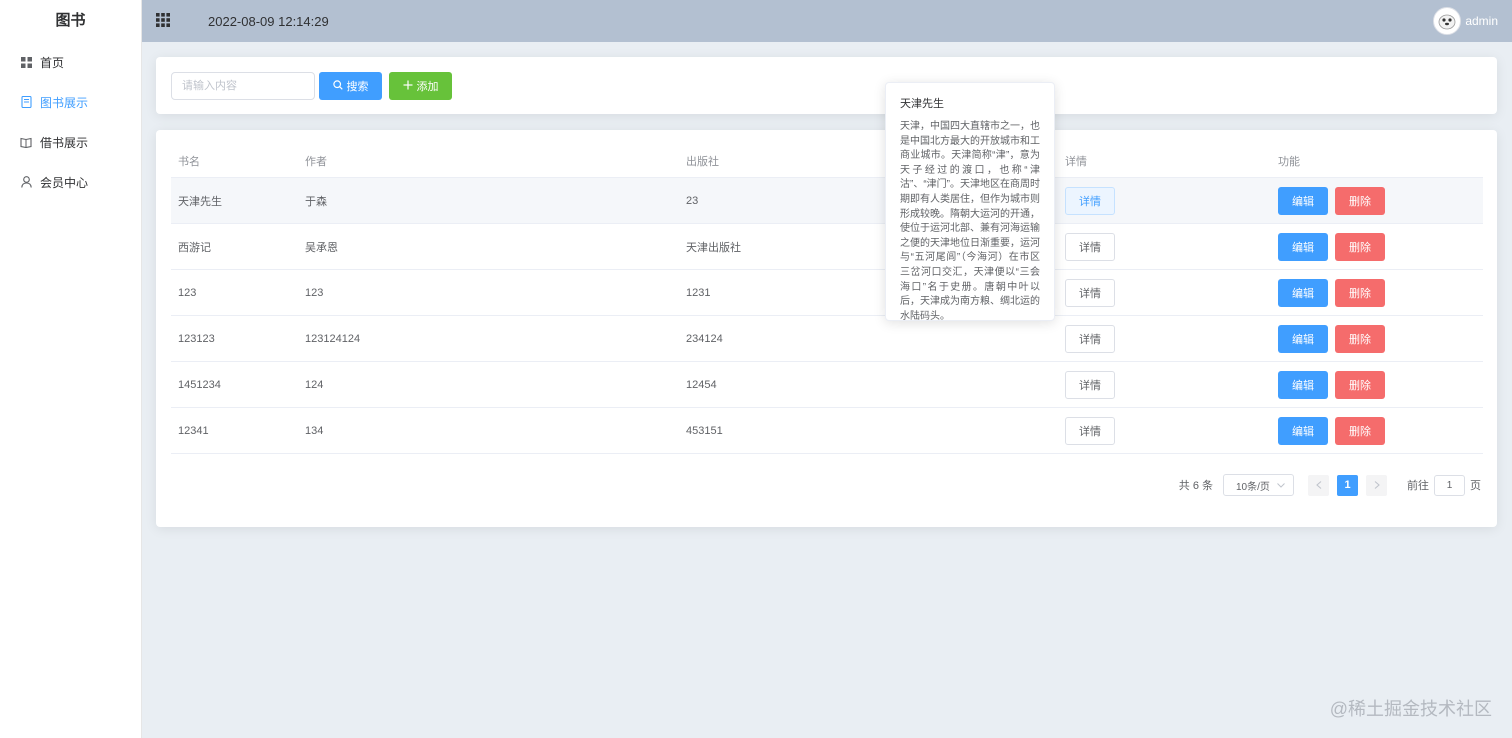 This screenshot has height=738, width=1512. Describe the element at coordinates (314, 384) in the screenshot. I see `cell-author: 124` at that location.